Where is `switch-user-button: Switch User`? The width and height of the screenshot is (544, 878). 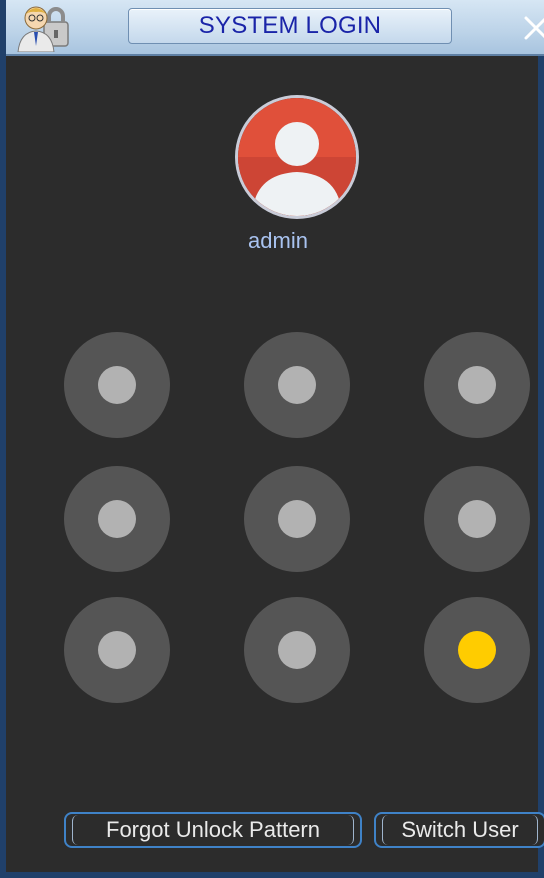 switch-user-button: Switch User is located at coordinates (459, 830).